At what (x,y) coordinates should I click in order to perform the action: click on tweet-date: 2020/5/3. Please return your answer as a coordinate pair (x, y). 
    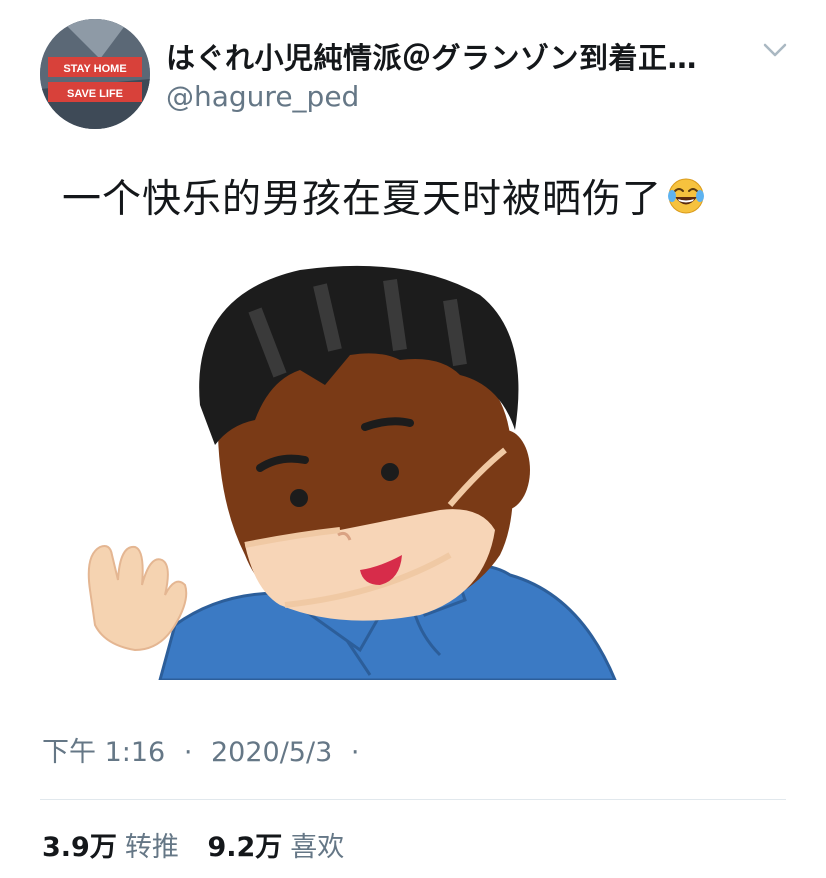
    Looking at the image, I should click on (272, 752).